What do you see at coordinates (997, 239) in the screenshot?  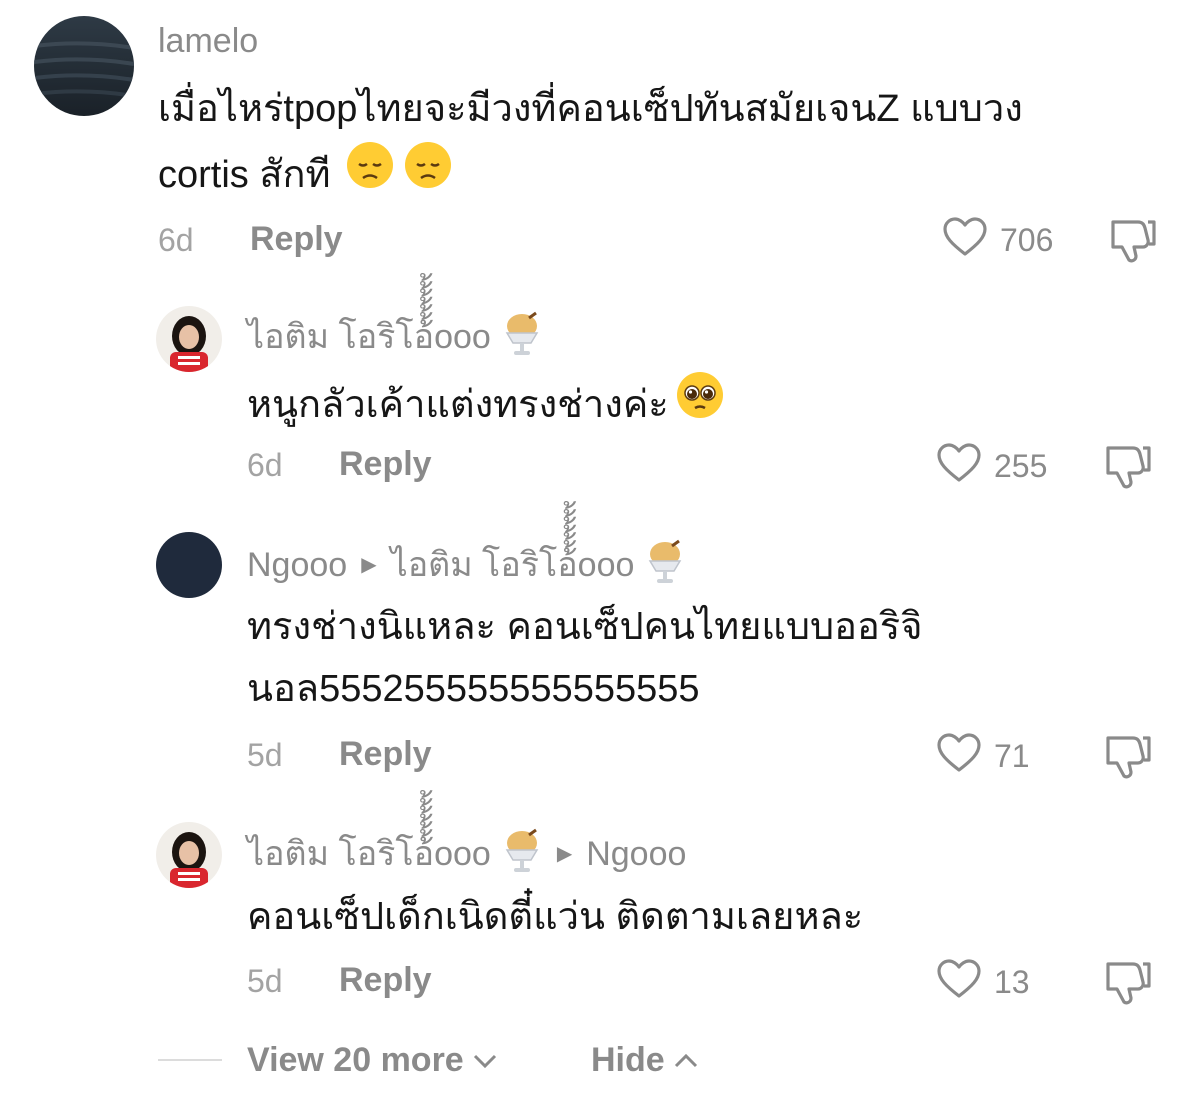 I see `like-button: 706` at bounding box center [997, 239].